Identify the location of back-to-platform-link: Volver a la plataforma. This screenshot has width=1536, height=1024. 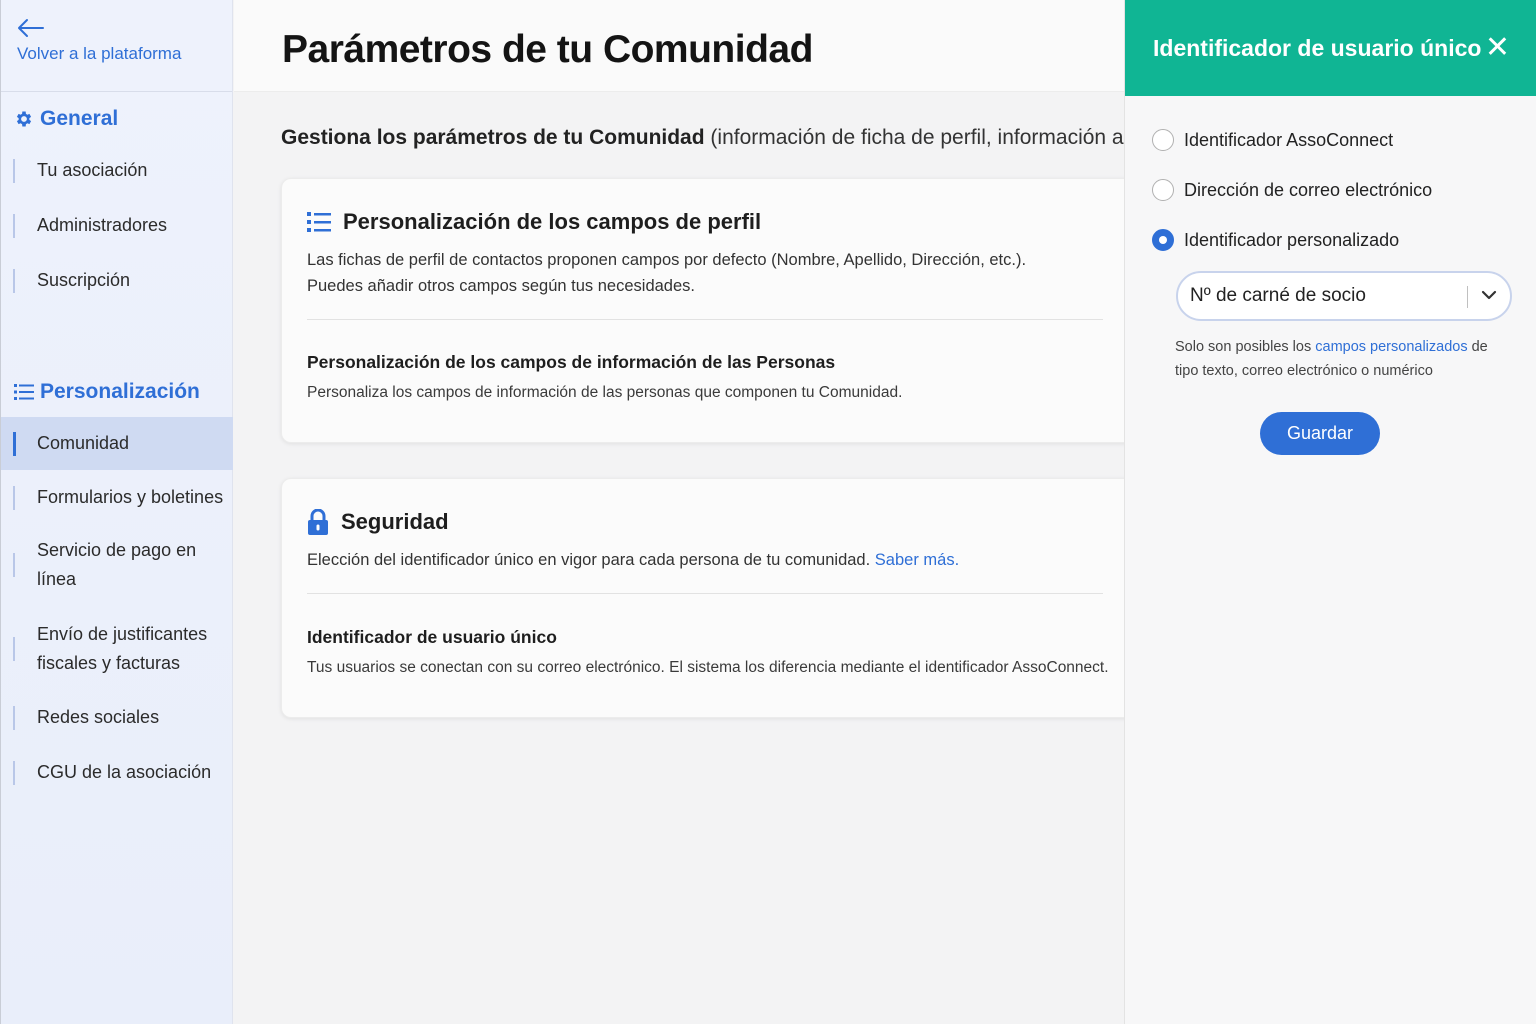
(116, 46).